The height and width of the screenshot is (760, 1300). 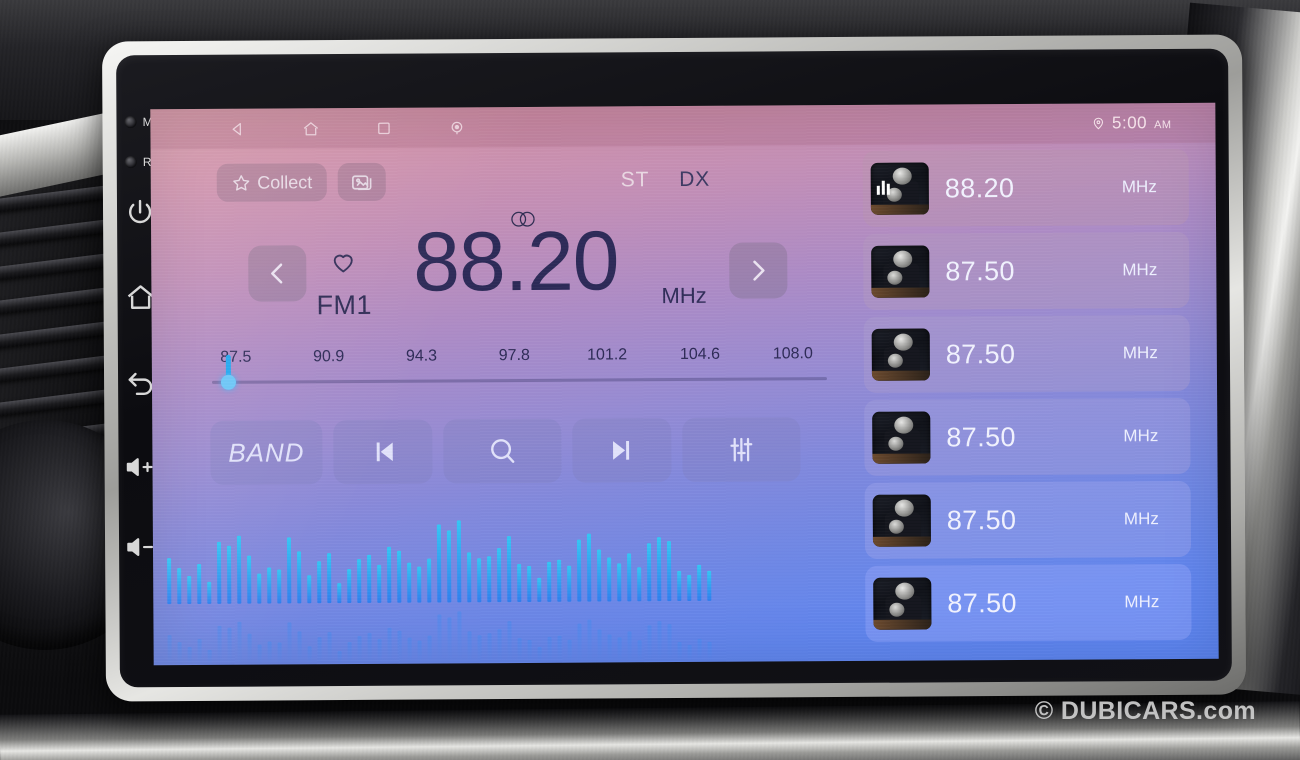 I want to click on chevron-right-icon, so click(x=759, y=270).